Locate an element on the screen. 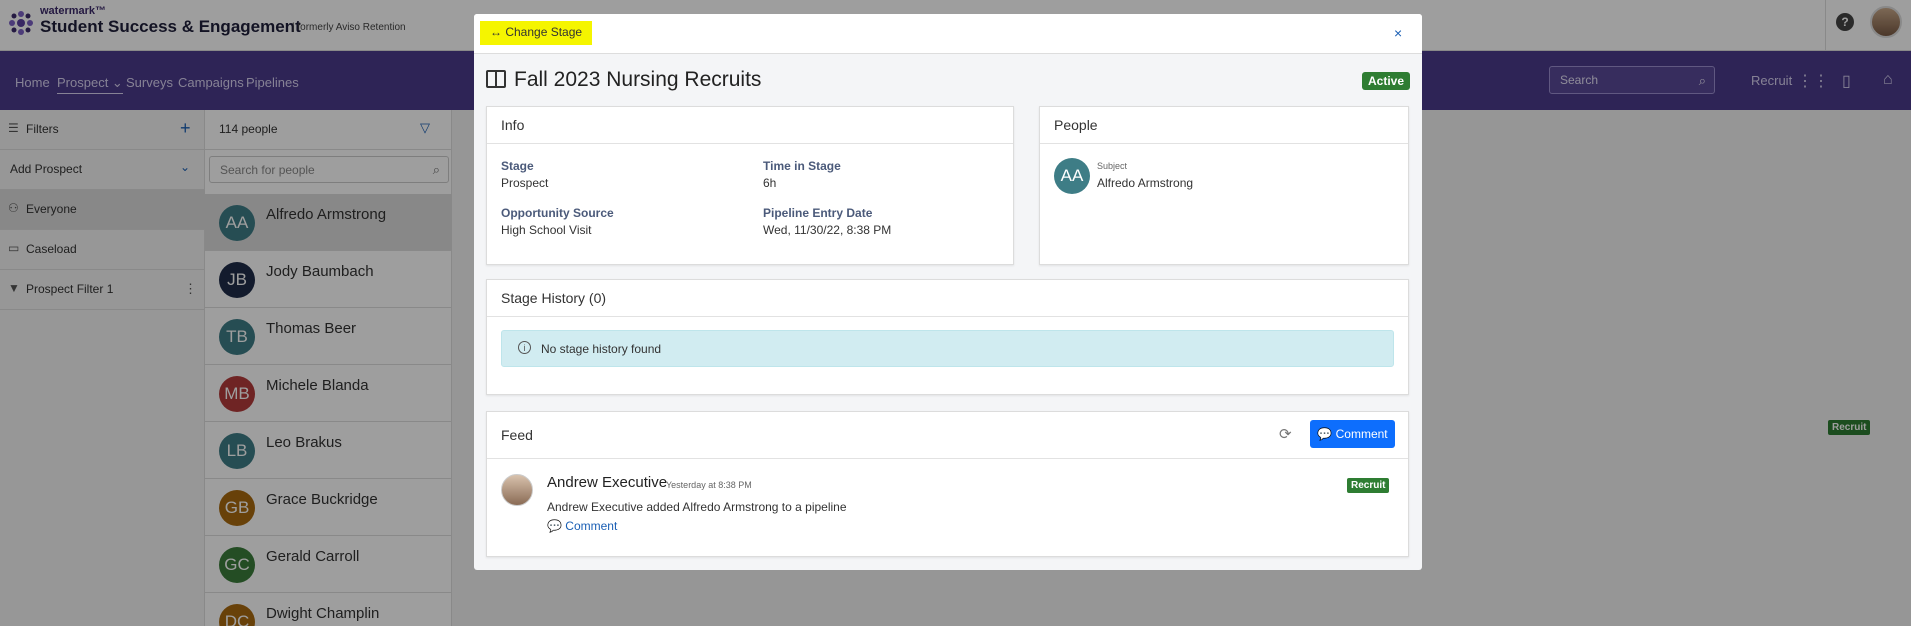 This screenshot has width=1911, height=626. people-card: People AA Subject Alfredo Armstrong is located at coordinates (1224, 185).